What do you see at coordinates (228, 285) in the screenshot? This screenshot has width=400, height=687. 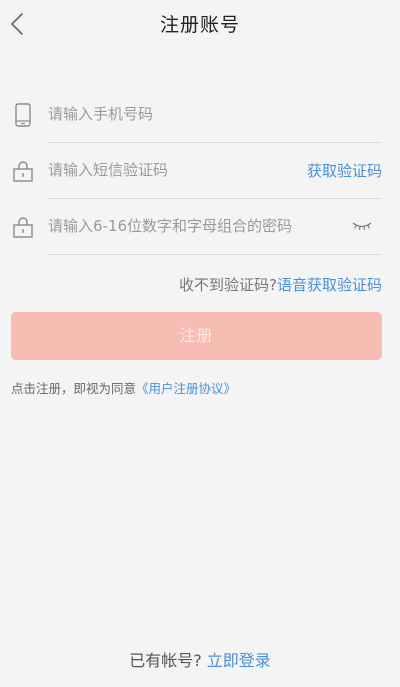 I see `voice-code-prompt: 收不到验证码?` at bounding box center [228, 285].